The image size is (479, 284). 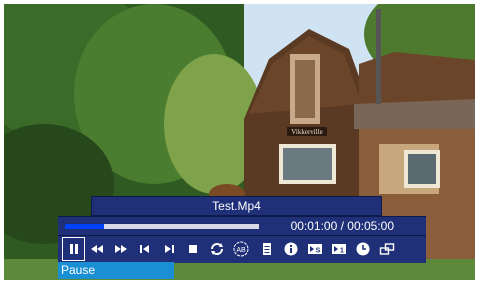 I want to click on subtitle-button: S, so click(x=315, y=249).